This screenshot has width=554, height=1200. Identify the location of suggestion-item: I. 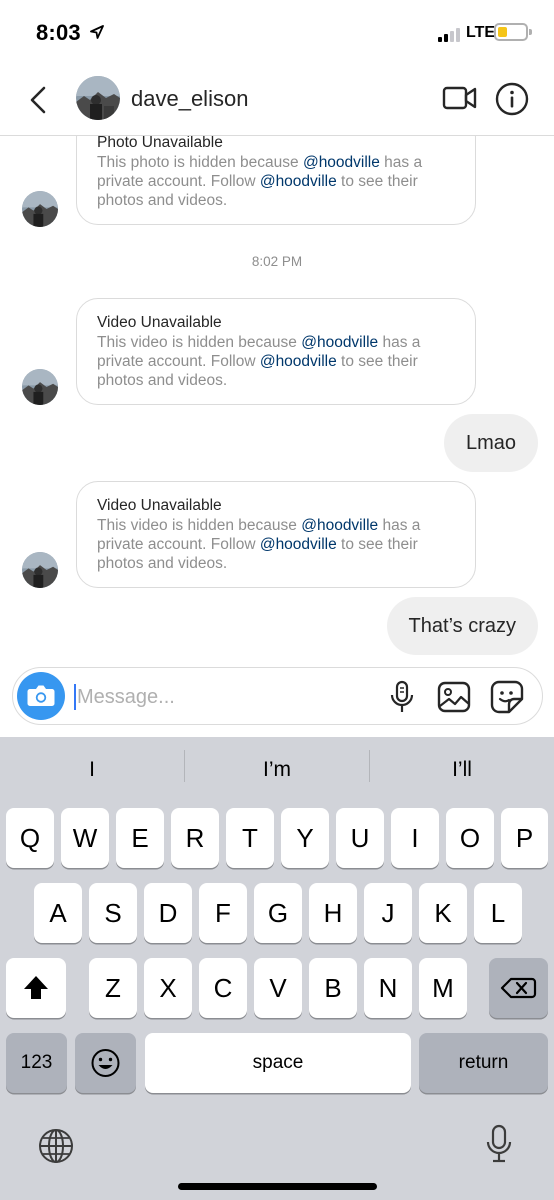
(92, 770).